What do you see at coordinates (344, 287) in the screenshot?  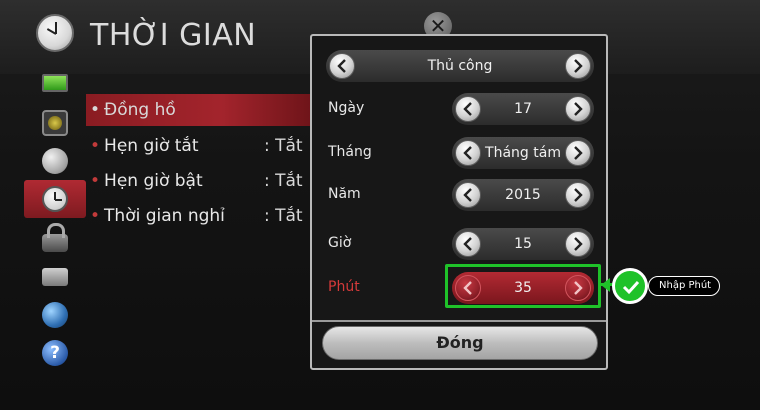 I see `minute-label: Phút` at bounding box center [344, 287].